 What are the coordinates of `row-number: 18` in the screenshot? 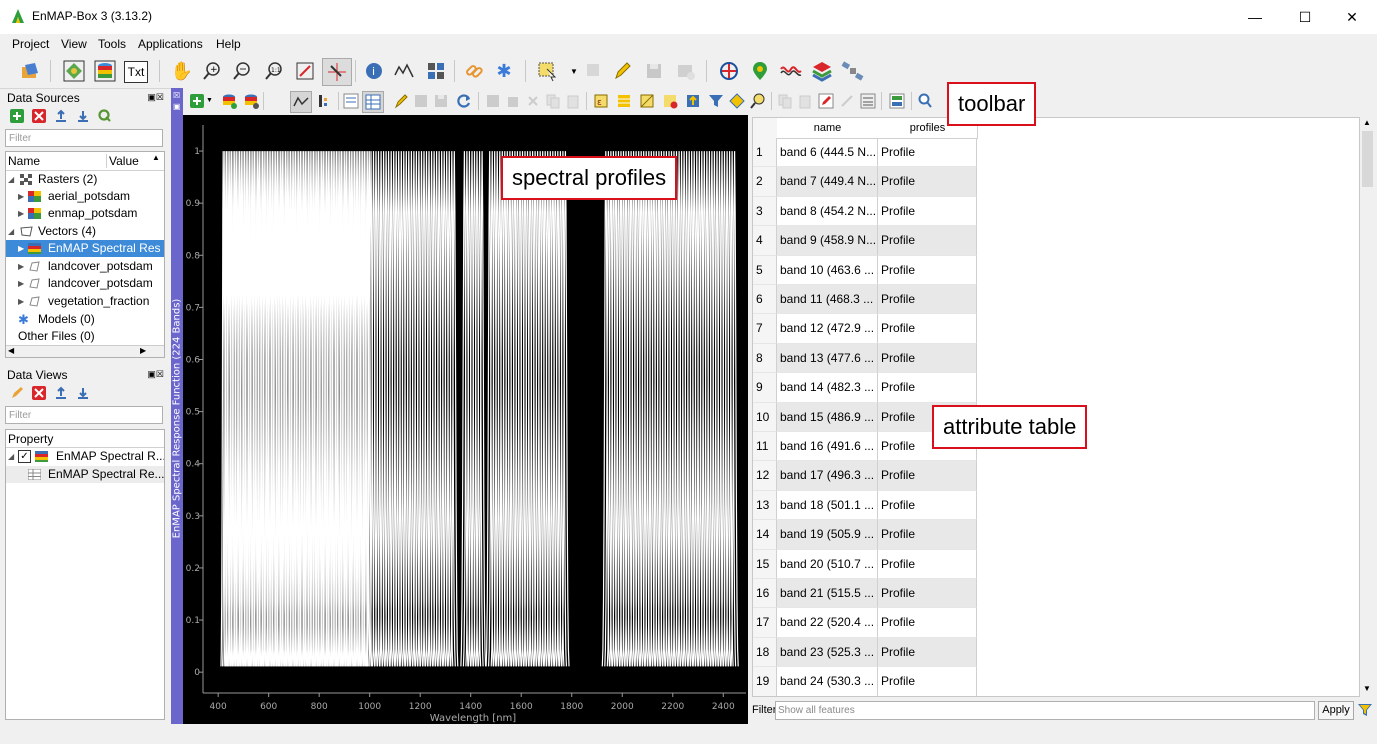 It's located at (765, 652).